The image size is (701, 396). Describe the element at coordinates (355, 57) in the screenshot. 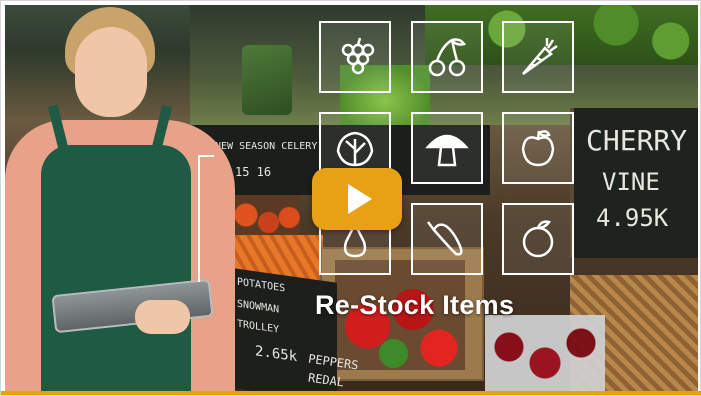

I see `grapes-icon` at that location.